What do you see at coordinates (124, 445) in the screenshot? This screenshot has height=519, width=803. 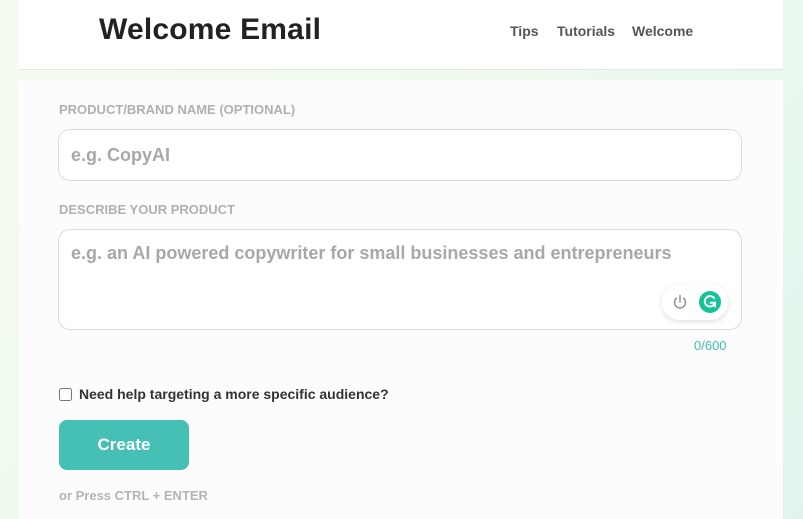 I see `create-button: Create` at bounding box center [124, 445].